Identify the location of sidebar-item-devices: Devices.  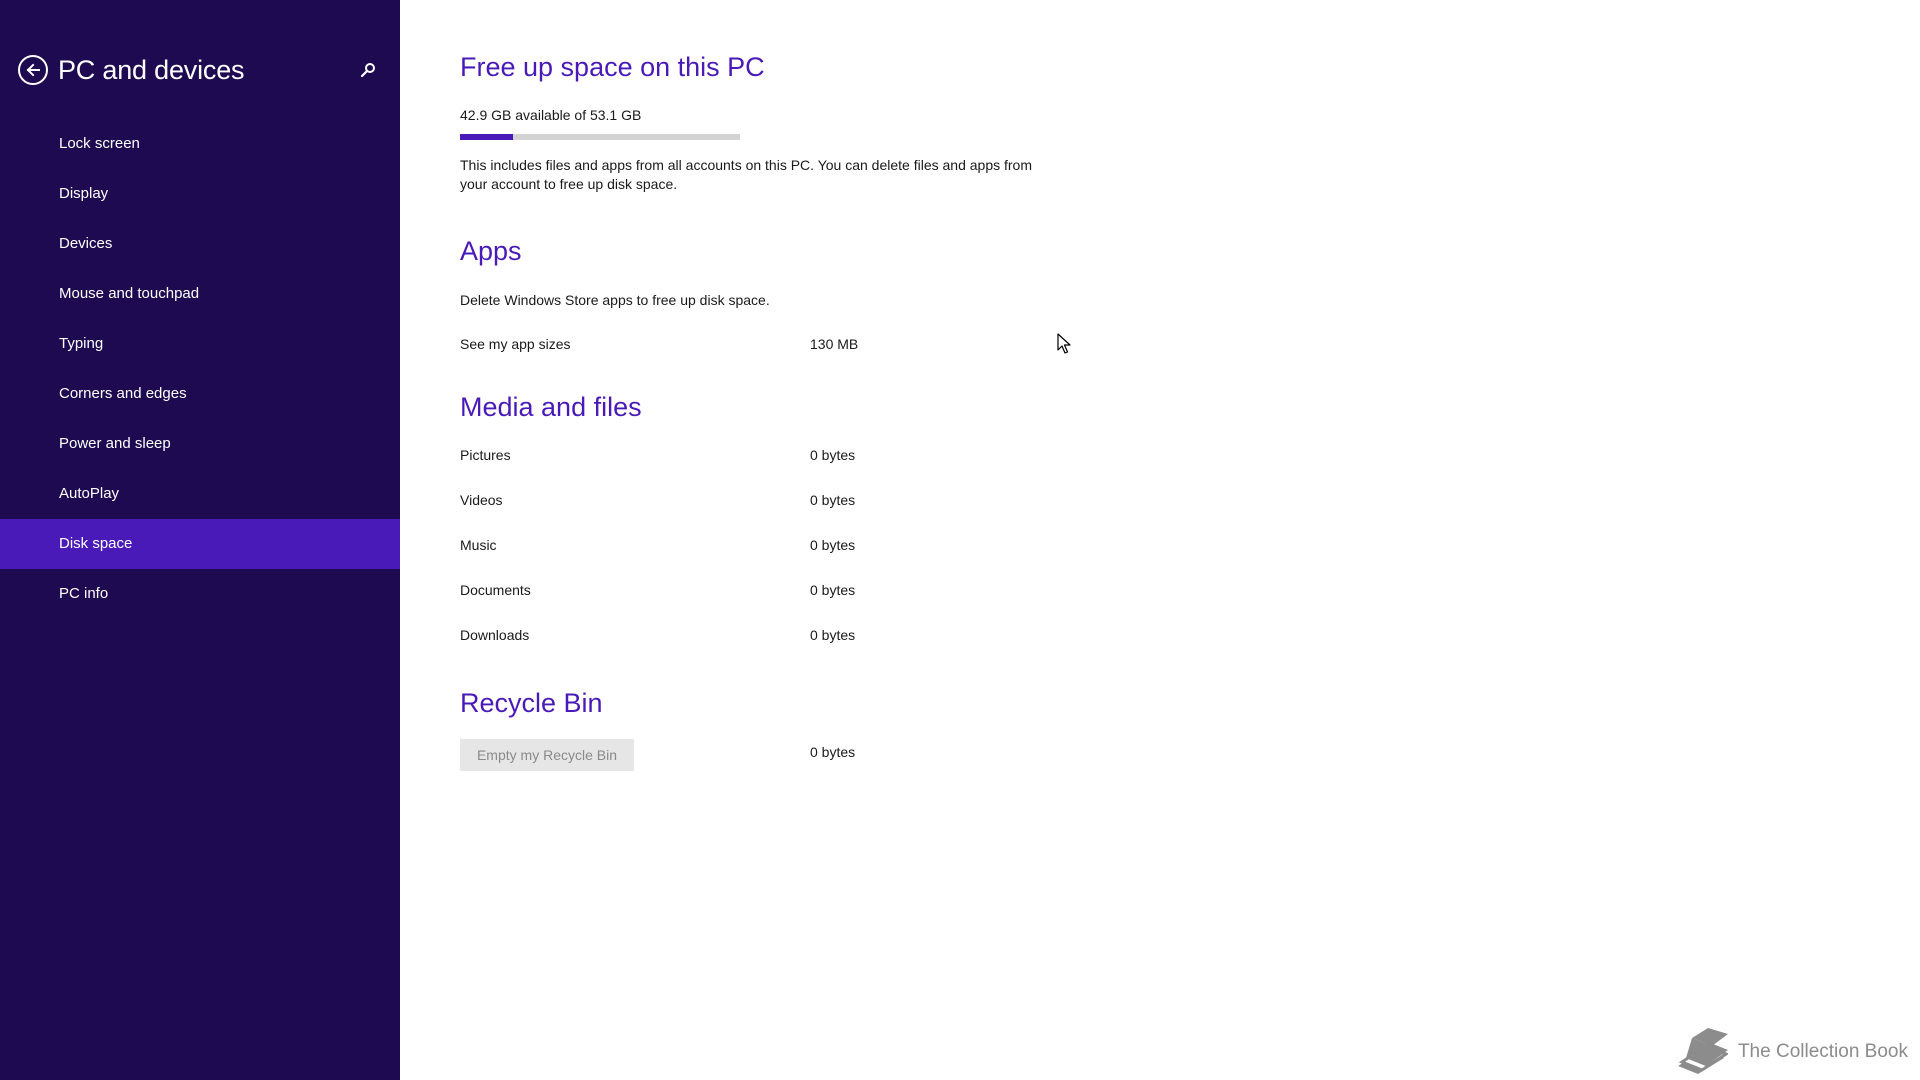
(200, 244).